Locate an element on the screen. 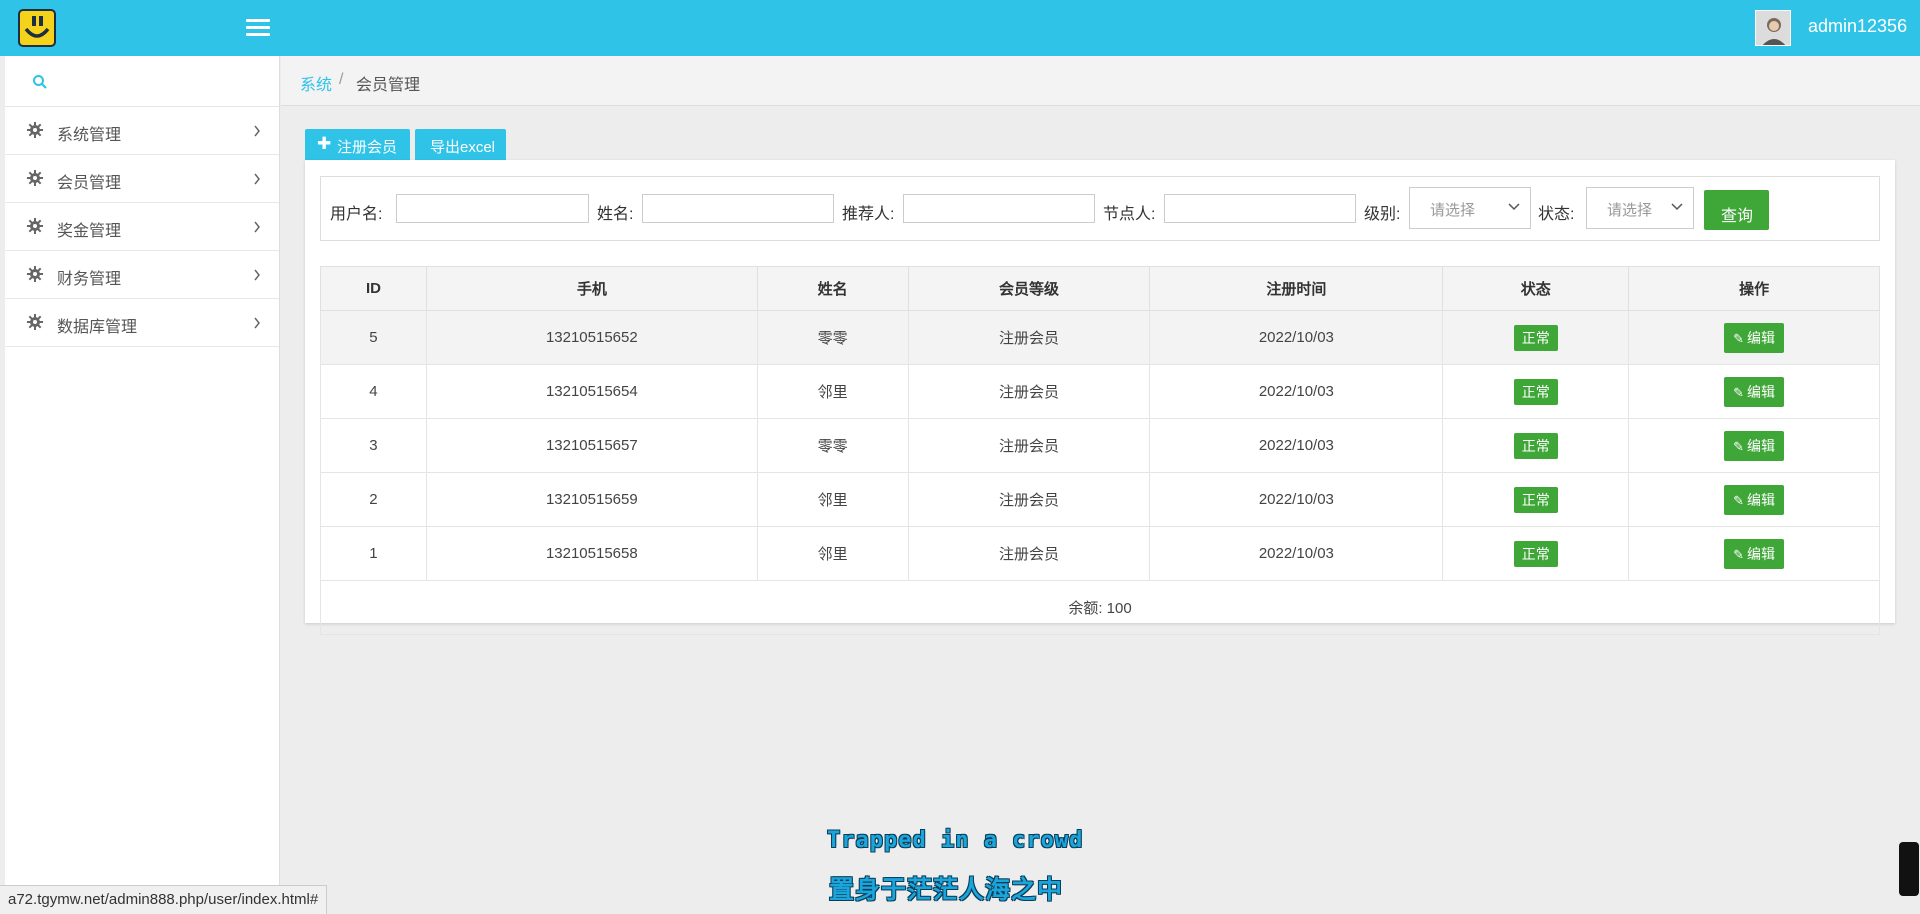 This screenshot has height=914, width=1920. export-excel-button: 导出excel is located at coordinates (460, 144).